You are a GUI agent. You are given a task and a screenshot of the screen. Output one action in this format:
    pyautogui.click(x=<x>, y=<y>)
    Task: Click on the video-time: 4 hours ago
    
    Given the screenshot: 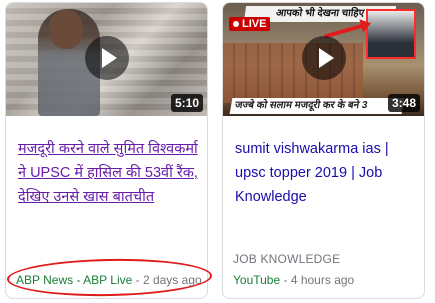 What is the action you would take?
    pyautogui.click(x=322, y=280)
    